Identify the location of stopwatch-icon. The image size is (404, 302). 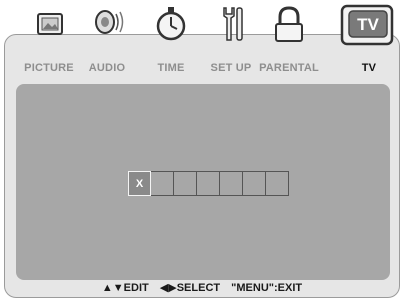
(171, 24).